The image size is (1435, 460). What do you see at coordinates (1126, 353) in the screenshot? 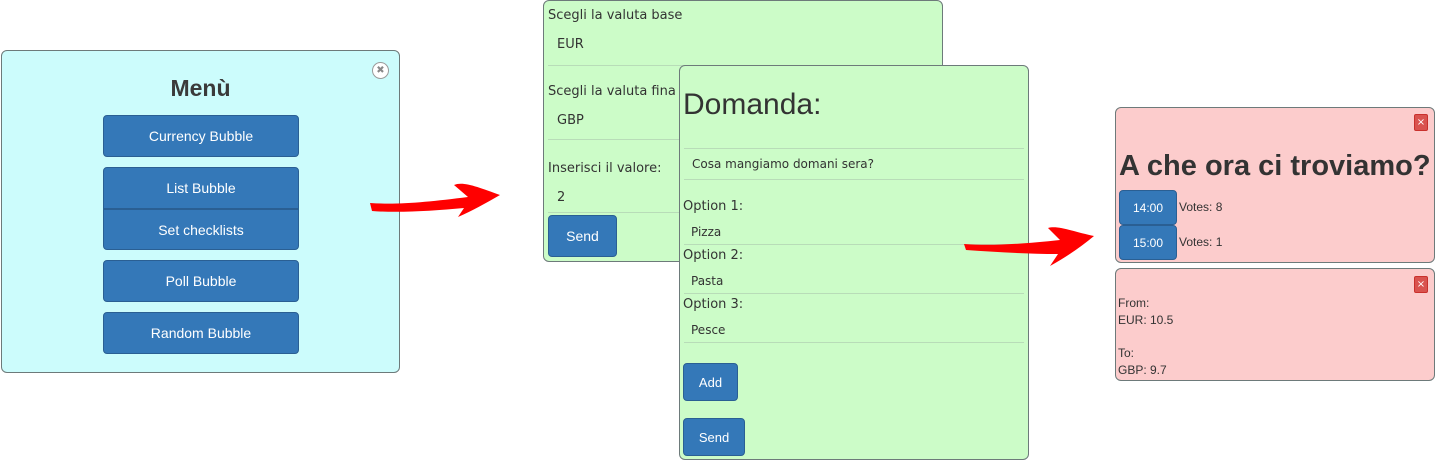
I see `to-label: To:` at bounding box center [1126, 353].